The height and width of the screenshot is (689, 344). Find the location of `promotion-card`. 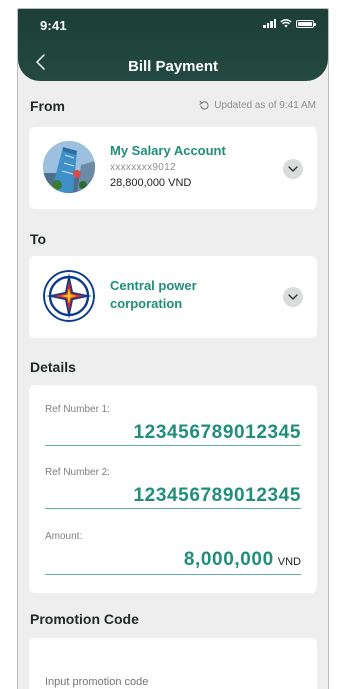

promotion-card is located at coordinates (173, 663).